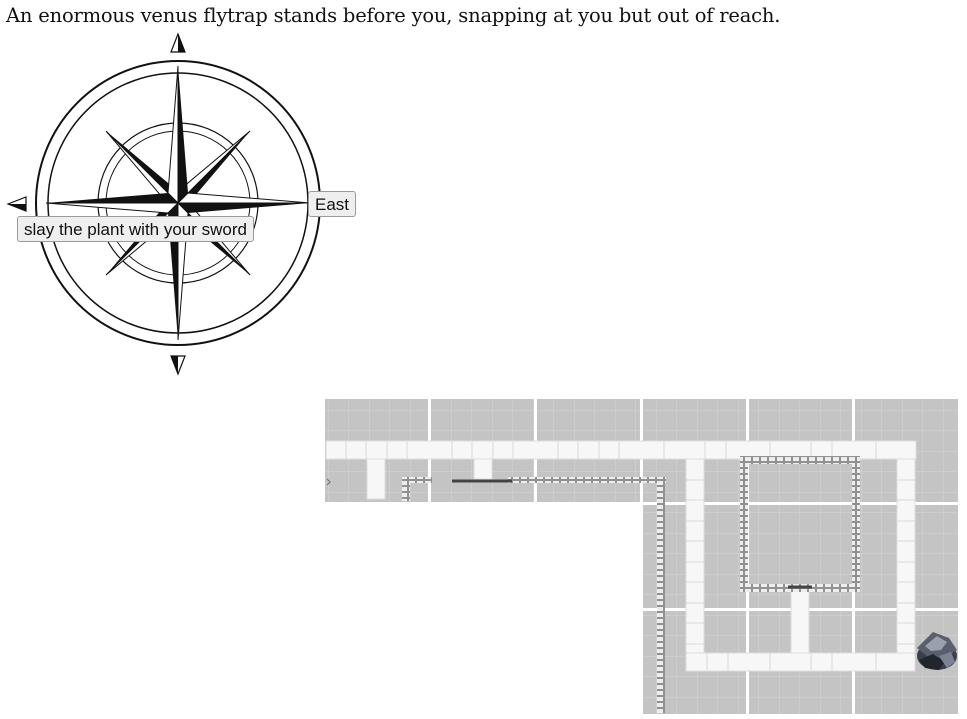 The width and height of the screenshot is (967, 719). Describe the element at coordinates (135, 229) in the screenshot. I see `slay-plant-button: slay the plant with your sword` at that location.